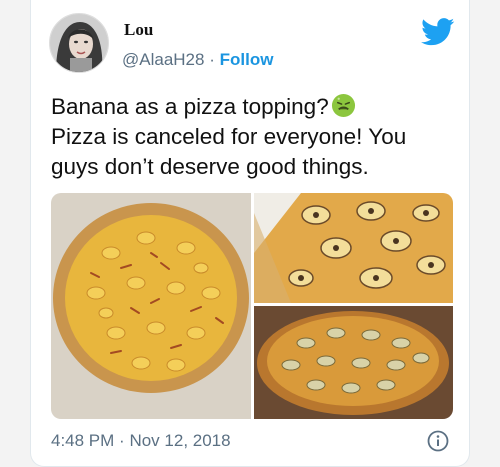 This screenshot has height=467, width=500. I want to click on avatar, so click(79, 43).